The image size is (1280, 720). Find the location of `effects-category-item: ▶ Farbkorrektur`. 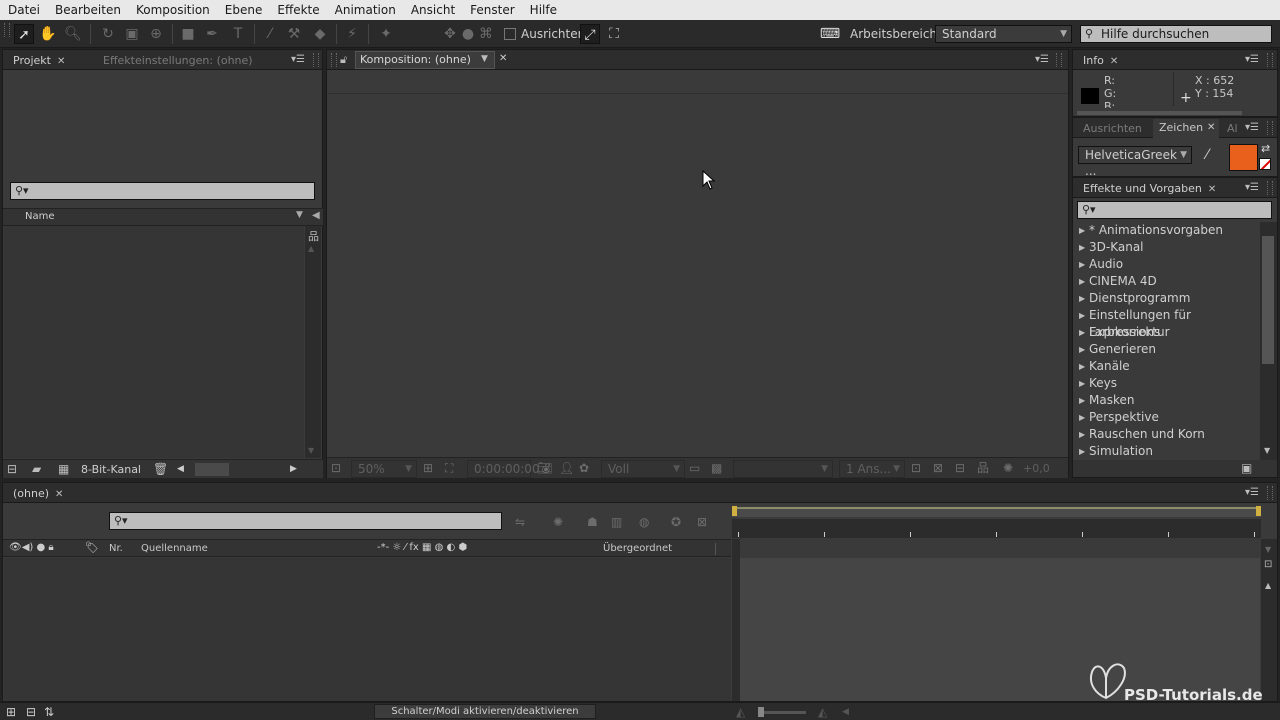

effects-category-item: ▶ Farbkorrektur is located at coordinates (1166, 332).